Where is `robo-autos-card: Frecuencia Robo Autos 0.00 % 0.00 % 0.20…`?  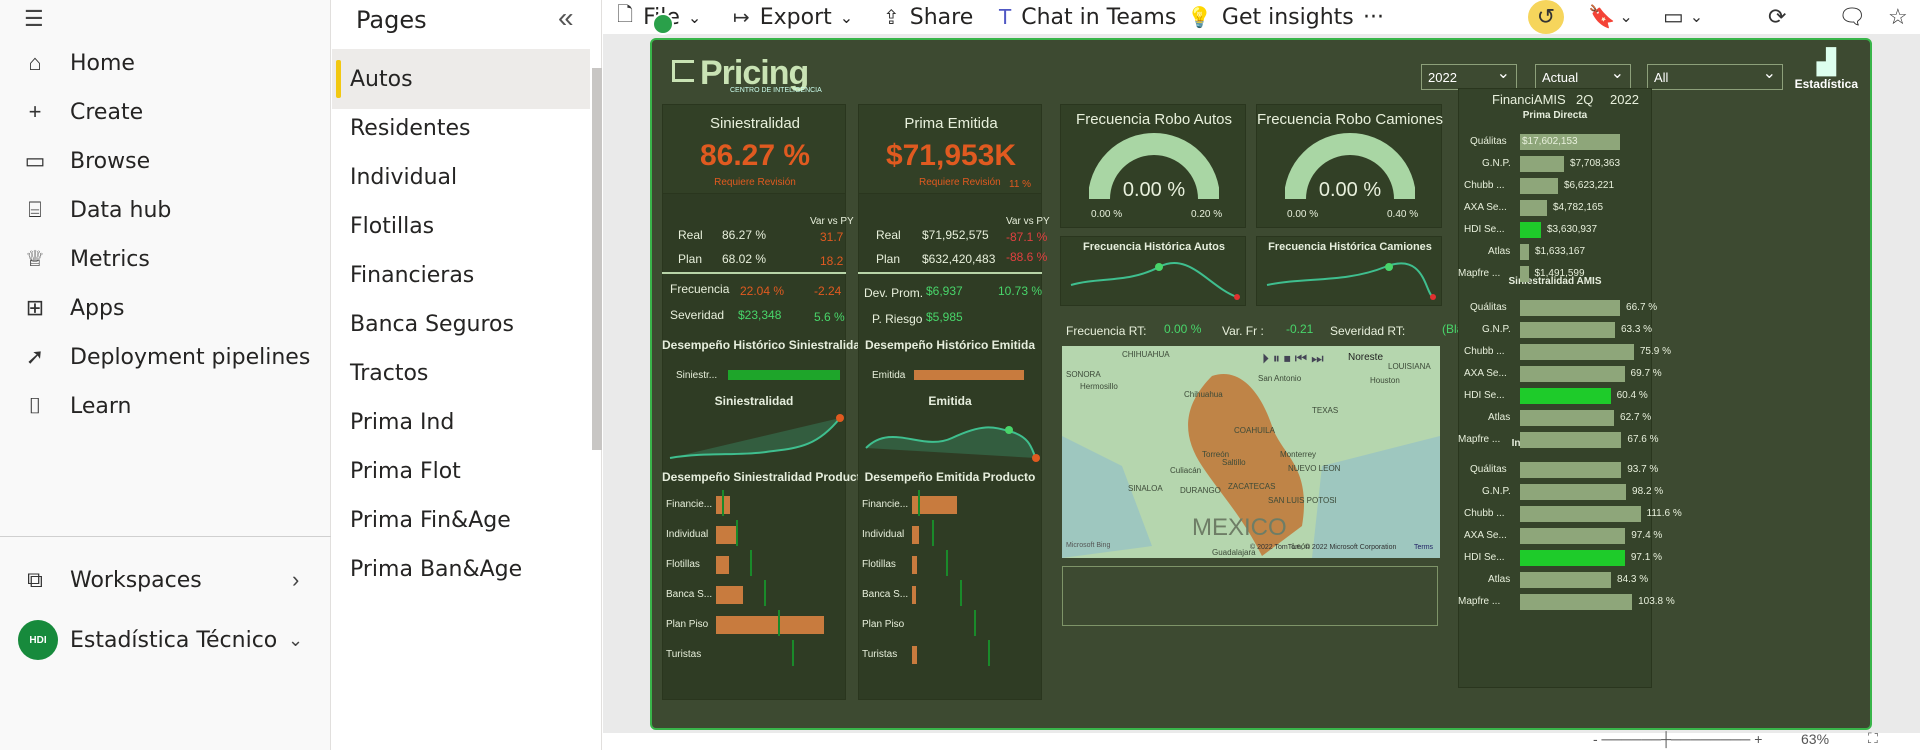 robo-autos-card: Frecuencia Robo Autos 0.00 % 0.00 % 0.20… is located at coordinates (1153, 166).